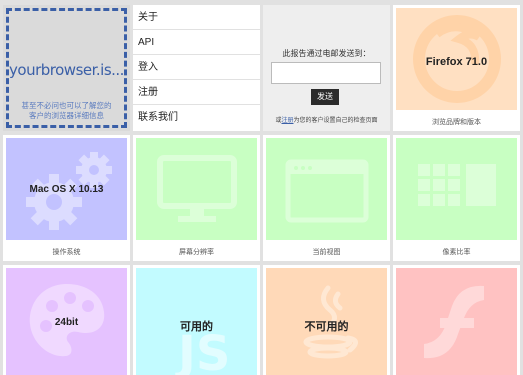 This screenshot has height=375, width=523. Describe the element at coordinates (287, 120) in the screenshot. I see `register-link: 注册` at that location.